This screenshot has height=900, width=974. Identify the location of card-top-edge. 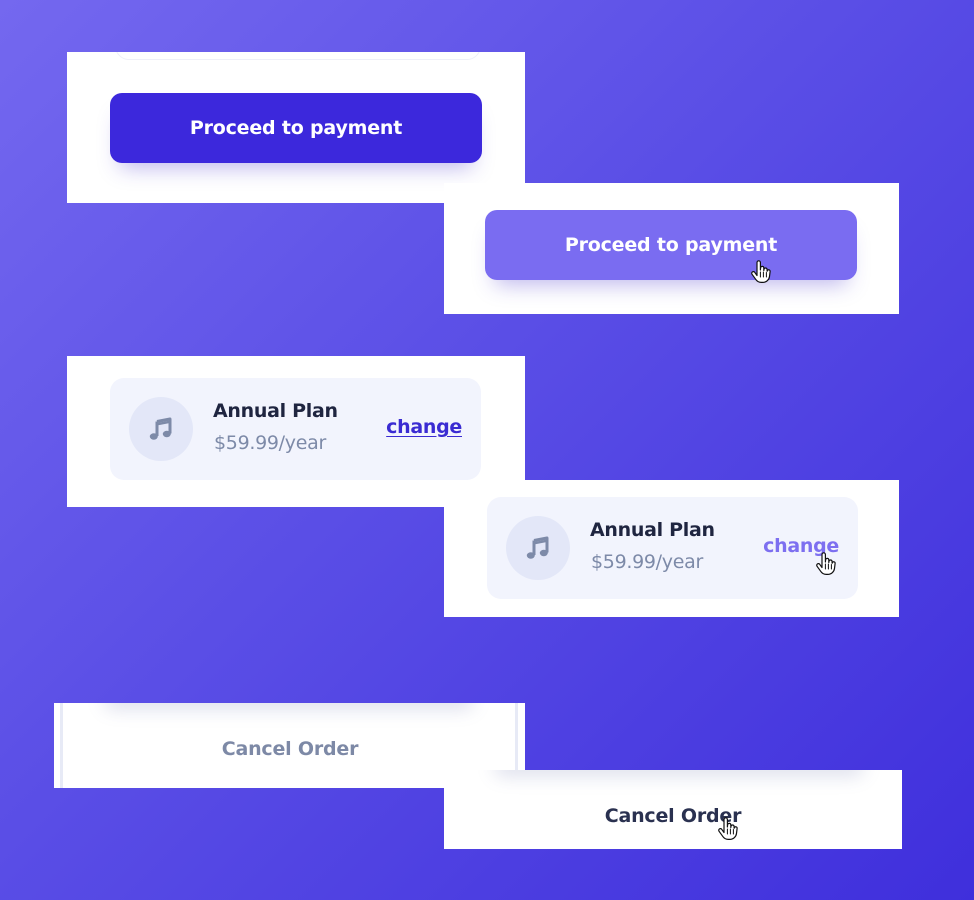
(298, 56).